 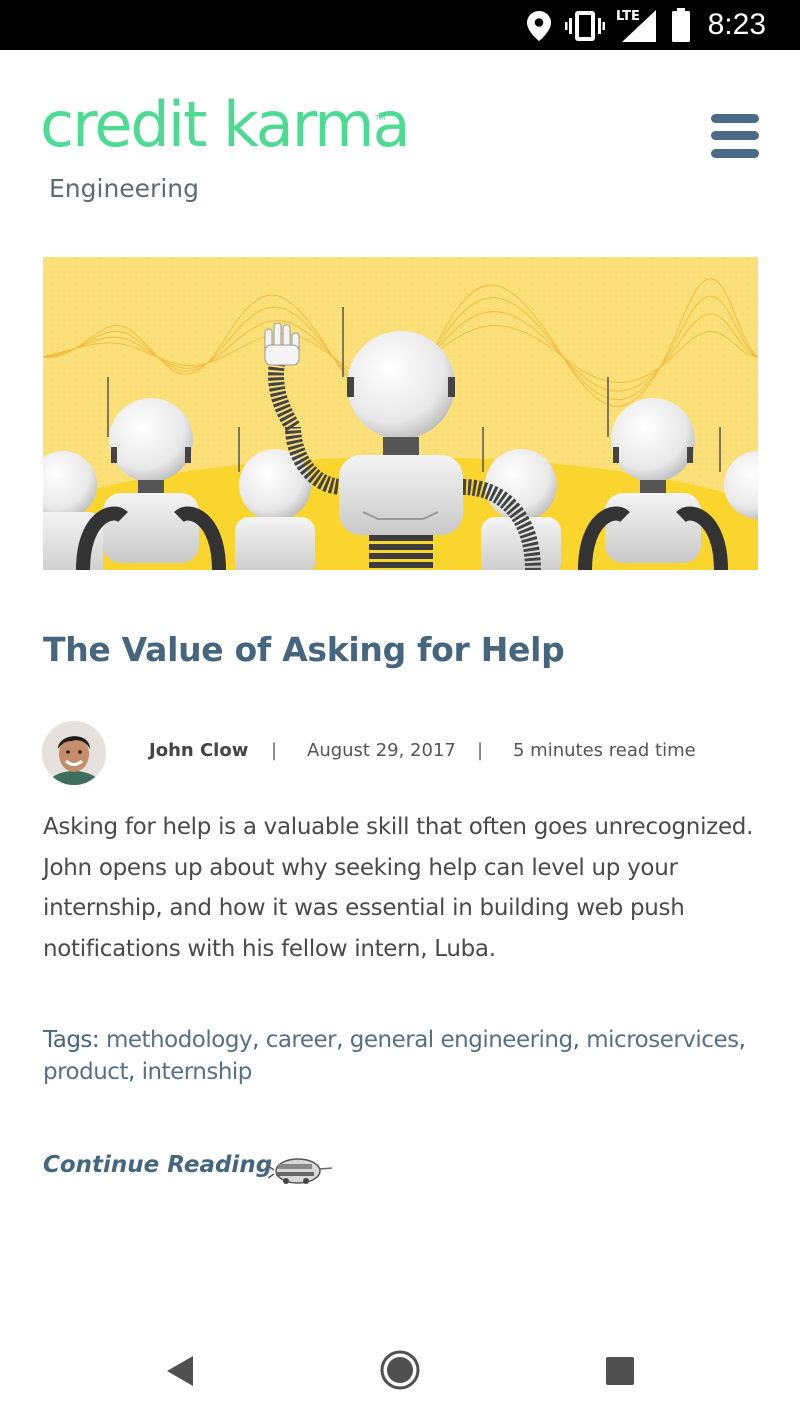 I want to click on tag-link: methodology, so click(x=179, y=1040).